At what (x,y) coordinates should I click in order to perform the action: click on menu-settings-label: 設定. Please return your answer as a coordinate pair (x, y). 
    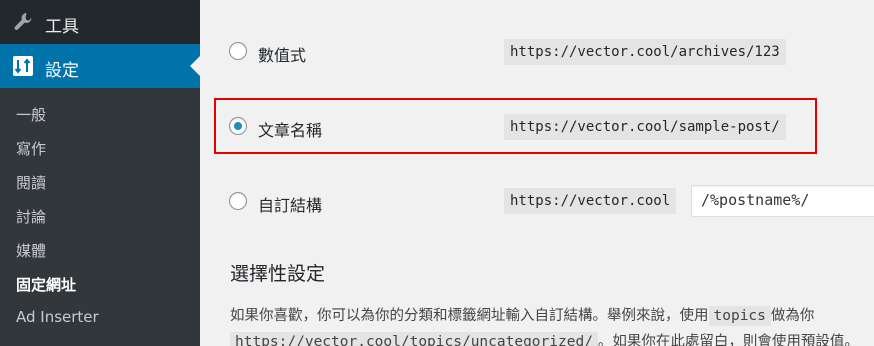
    Looking at the image, I should click on (62, 71).